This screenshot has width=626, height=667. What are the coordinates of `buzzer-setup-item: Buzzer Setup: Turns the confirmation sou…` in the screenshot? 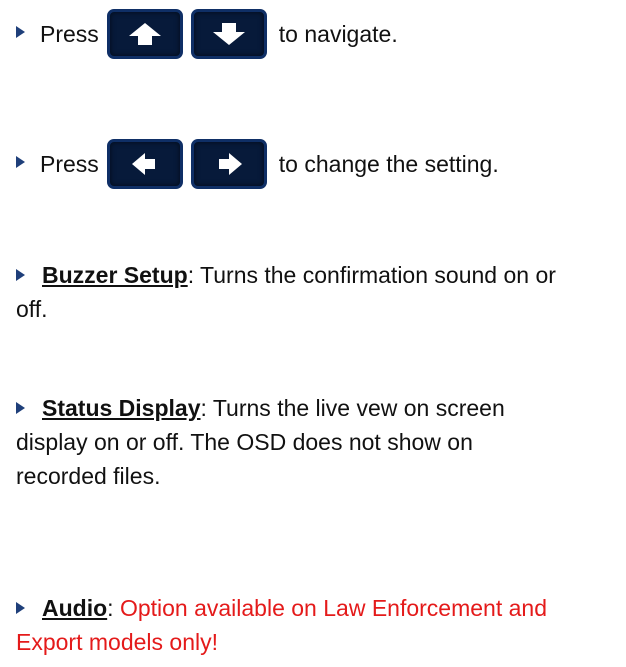 It's located at (316, 298).